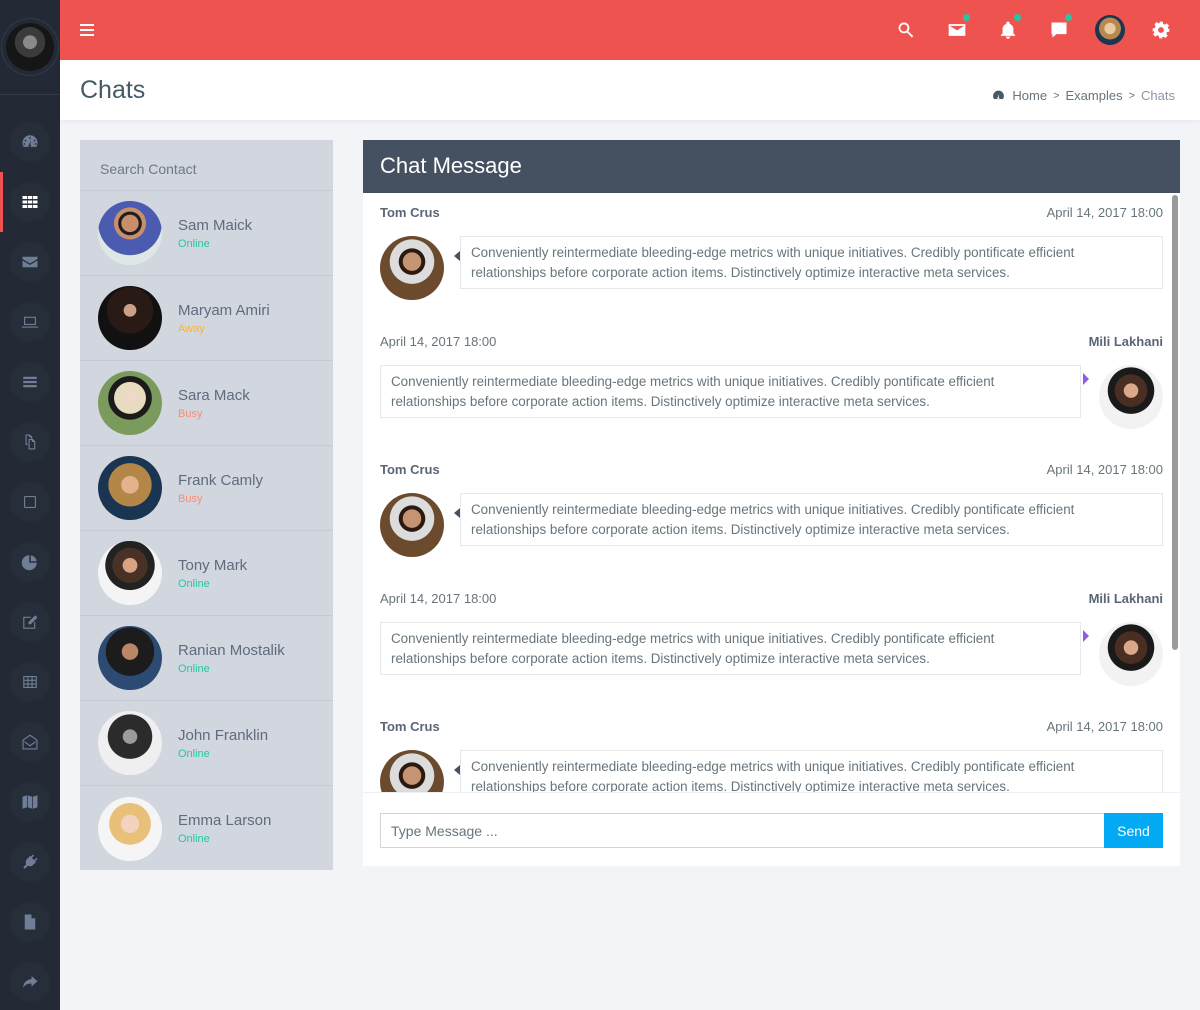 The width and height of the screenshot is (1200, 1010). Describe the element at coordinates (1068, 17) in the screenshot. I see `messages-notification-dot` at that location.